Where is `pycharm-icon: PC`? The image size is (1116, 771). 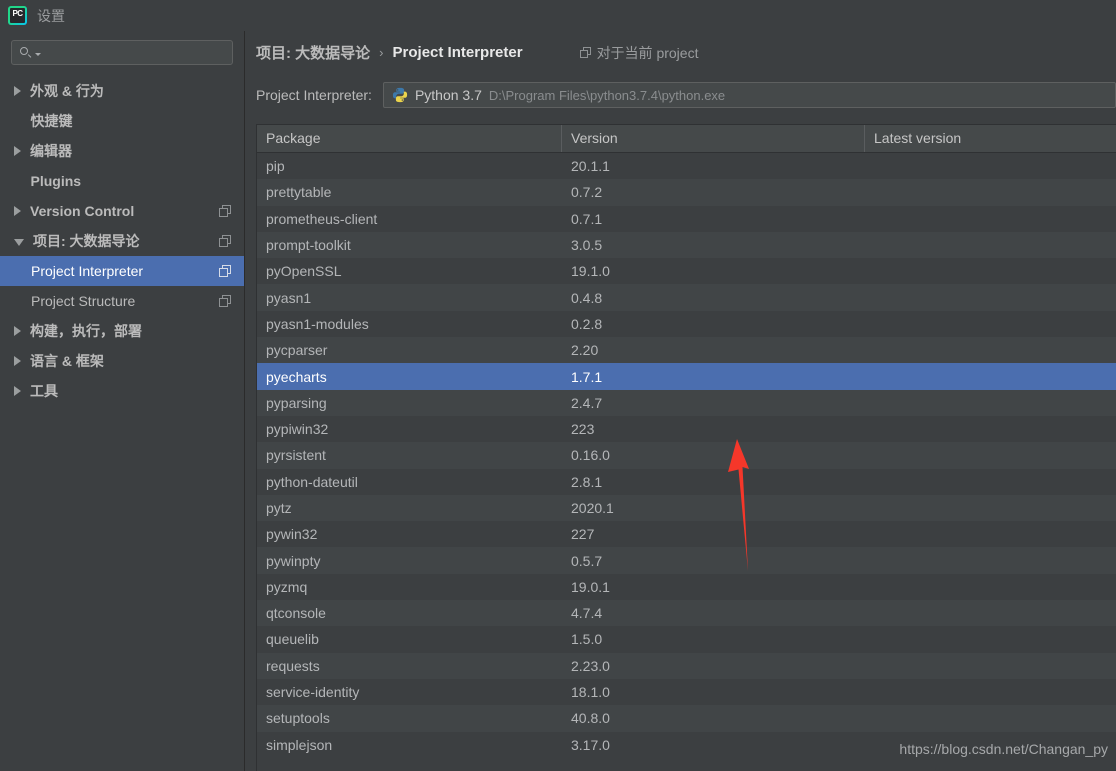
pycharm-icon: PC is located at coordinates (17, 15).